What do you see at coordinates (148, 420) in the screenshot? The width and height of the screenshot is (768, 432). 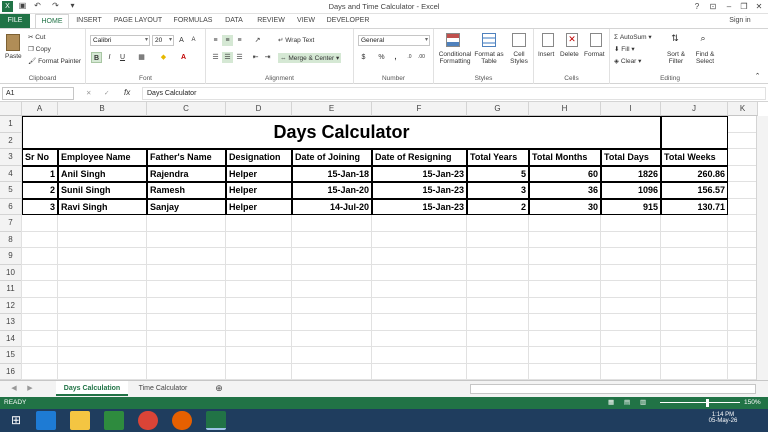 I see `chrome-icon` at bounding box center [148, 420].